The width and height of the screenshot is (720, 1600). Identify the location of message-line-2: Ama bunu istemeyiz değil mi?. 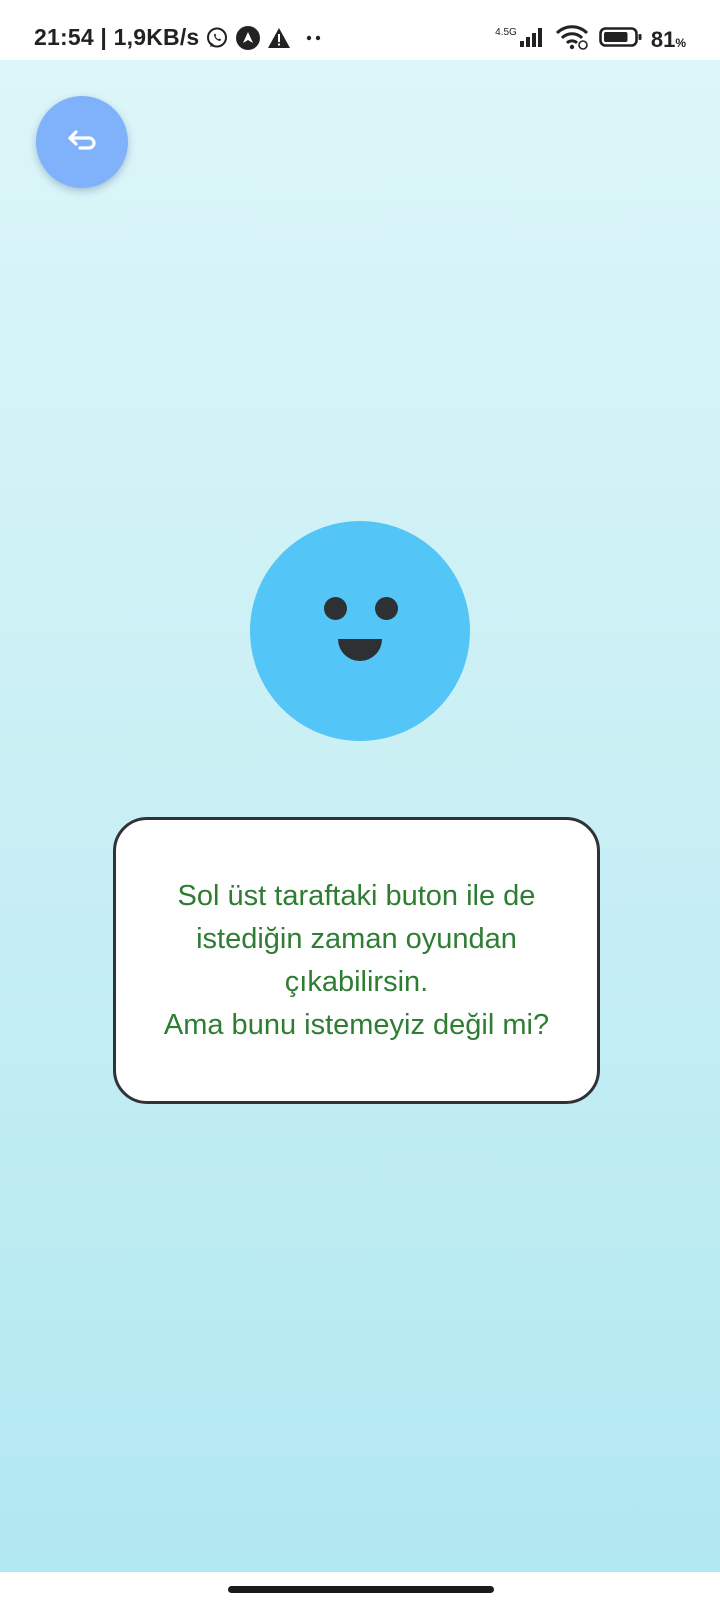
(356, 1024).